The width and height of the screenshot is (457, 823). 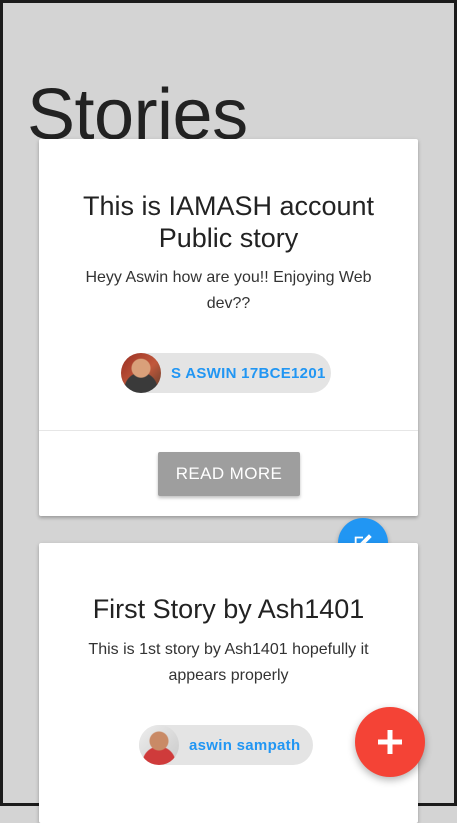 I want to click on card-divider, so click(x=228, y=430).